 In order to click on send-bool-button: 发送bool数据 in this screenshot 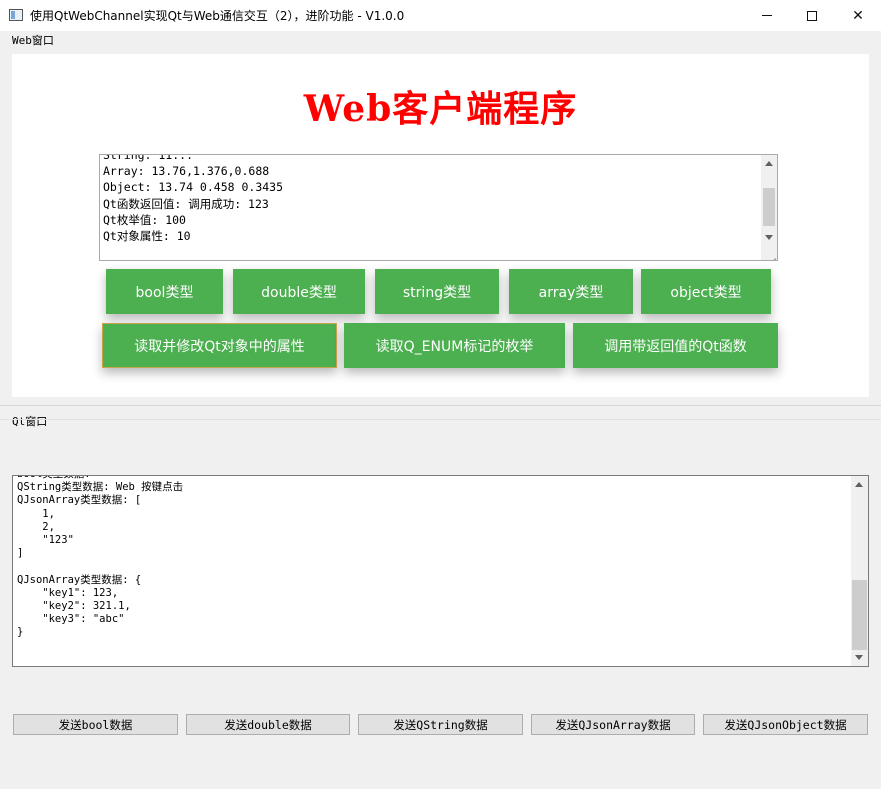, I will do `click(95, 724)`.